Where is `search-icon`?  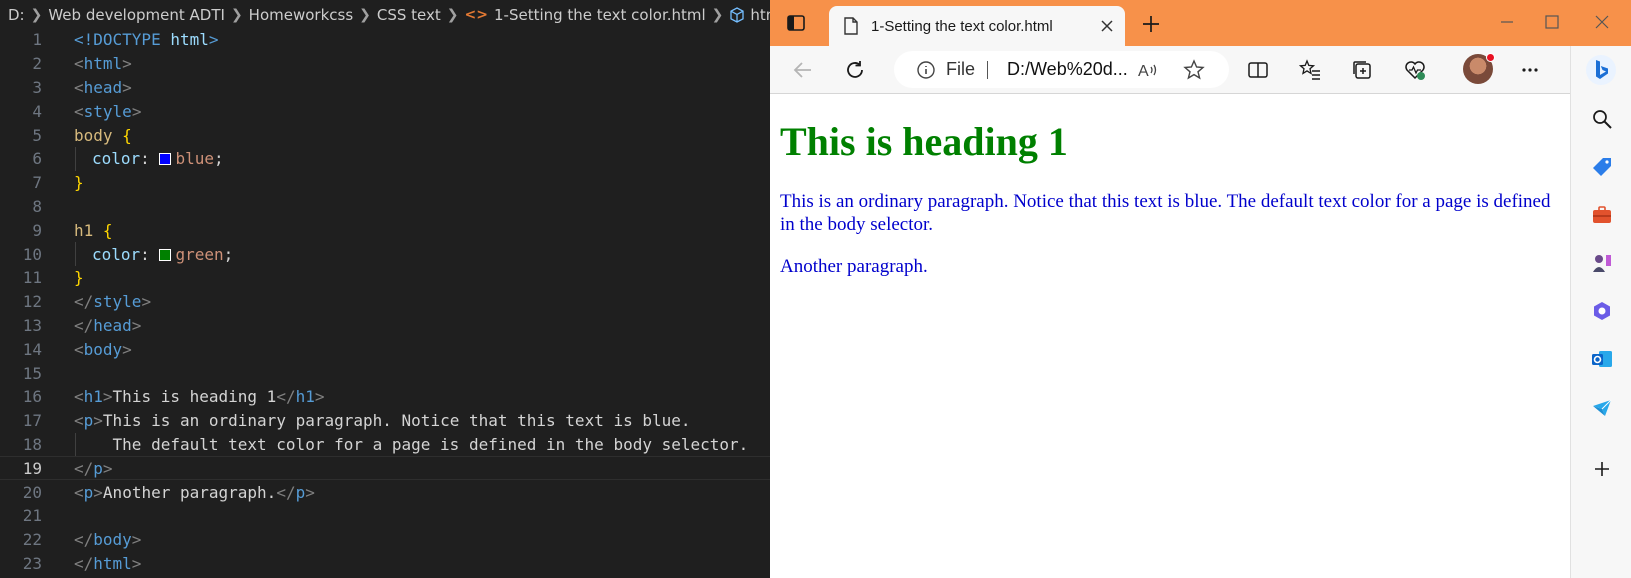
search-icon is located at coordinates (1602, 119).